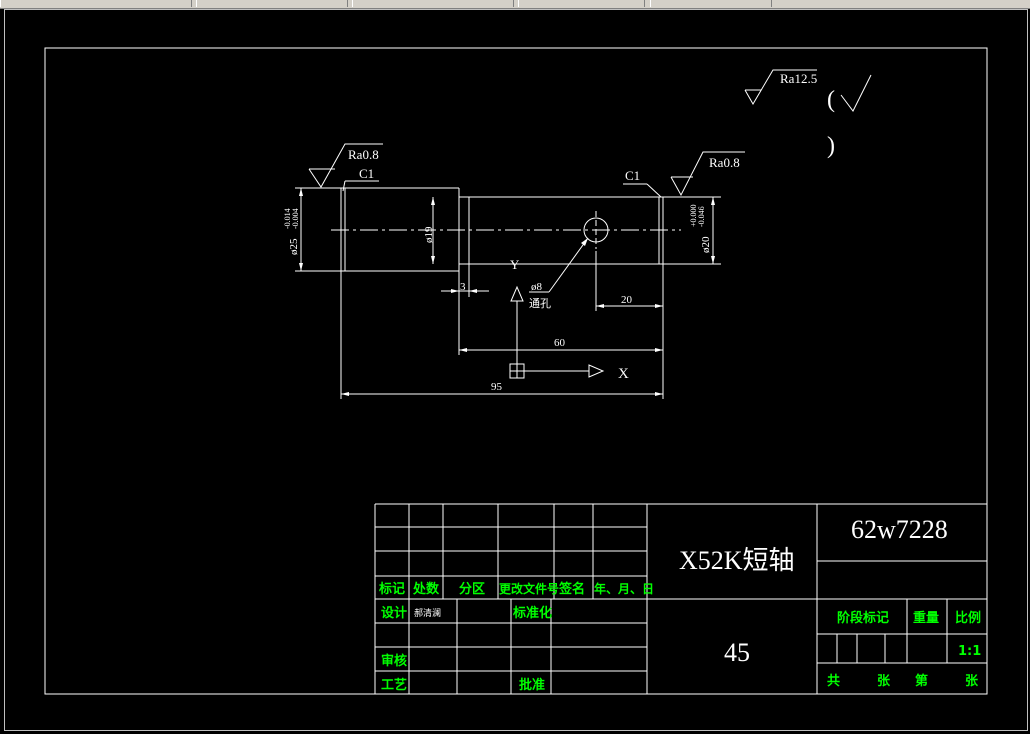 This screenshot has width=1030, height=734. I want to click on drawing-number: 62w7228, so click(899, 529).